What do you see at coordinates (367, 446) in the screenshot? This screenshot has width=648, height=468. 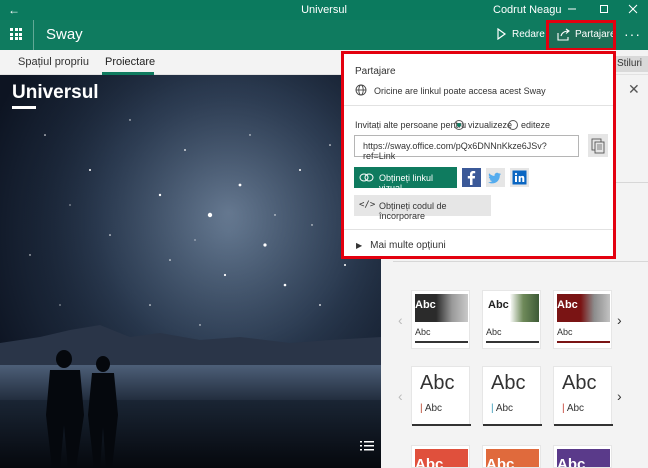 I see `navigation-icon` at bounding box center [367, 446].